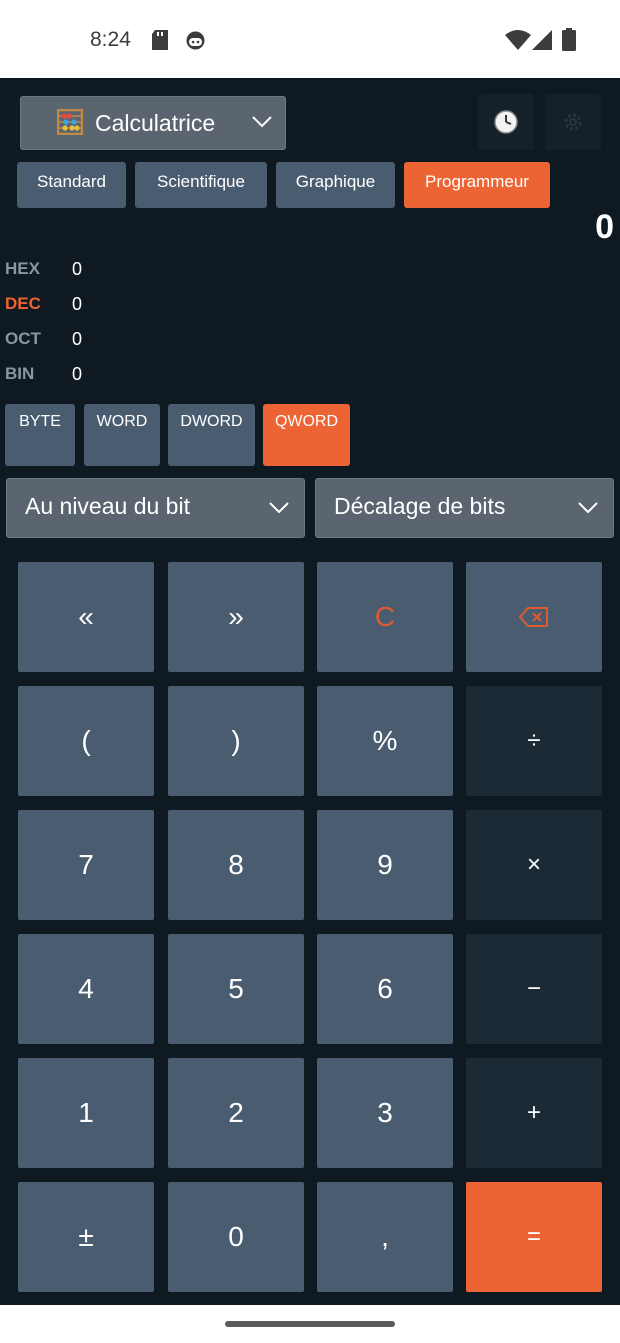 The height and width of the screenshot is (1343, 620). What do you see at coordinates (310, 39) in the screenshot?
I see `status-bar: 8:24` at bounding box center [310, 39].